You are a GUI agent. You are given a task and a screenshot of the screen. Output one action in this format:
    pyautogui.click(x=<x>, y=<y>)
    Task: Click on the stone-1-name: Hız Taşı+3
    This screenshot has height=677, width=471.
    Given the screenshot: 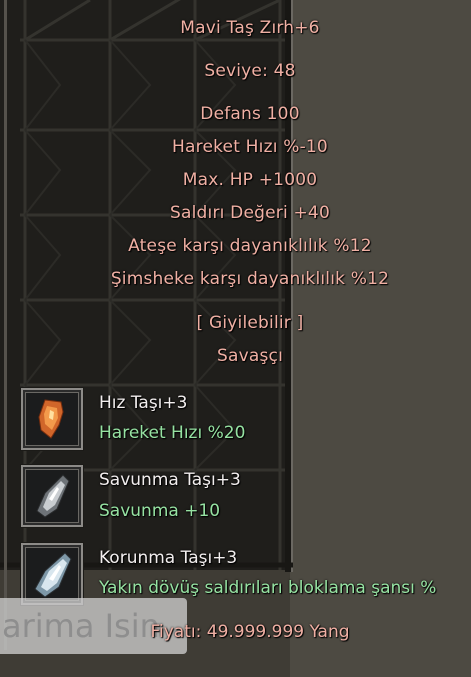 What is the action you would take?
    pyautogui.click(x=143, y=403)
    